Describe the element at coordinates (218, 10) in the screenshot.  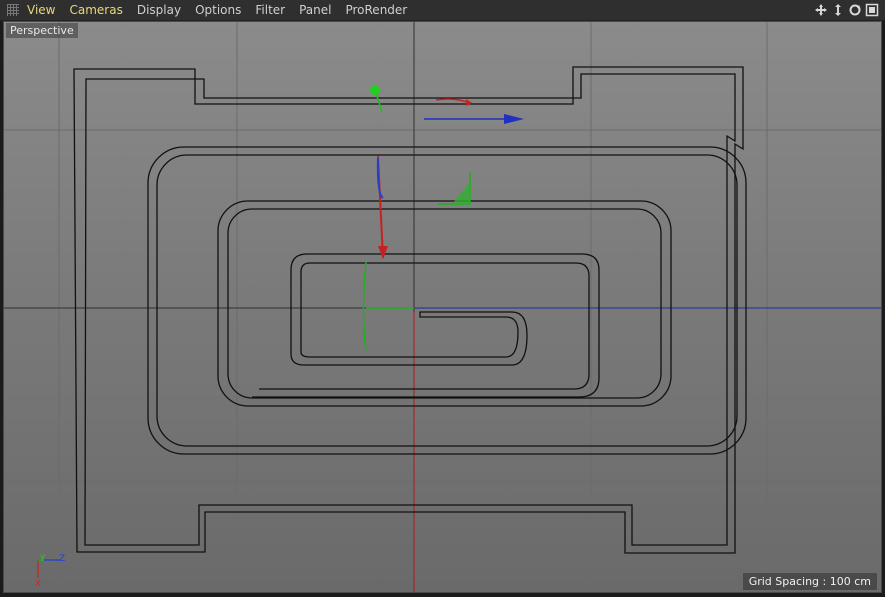
I see `menu-options: Options` at that location.